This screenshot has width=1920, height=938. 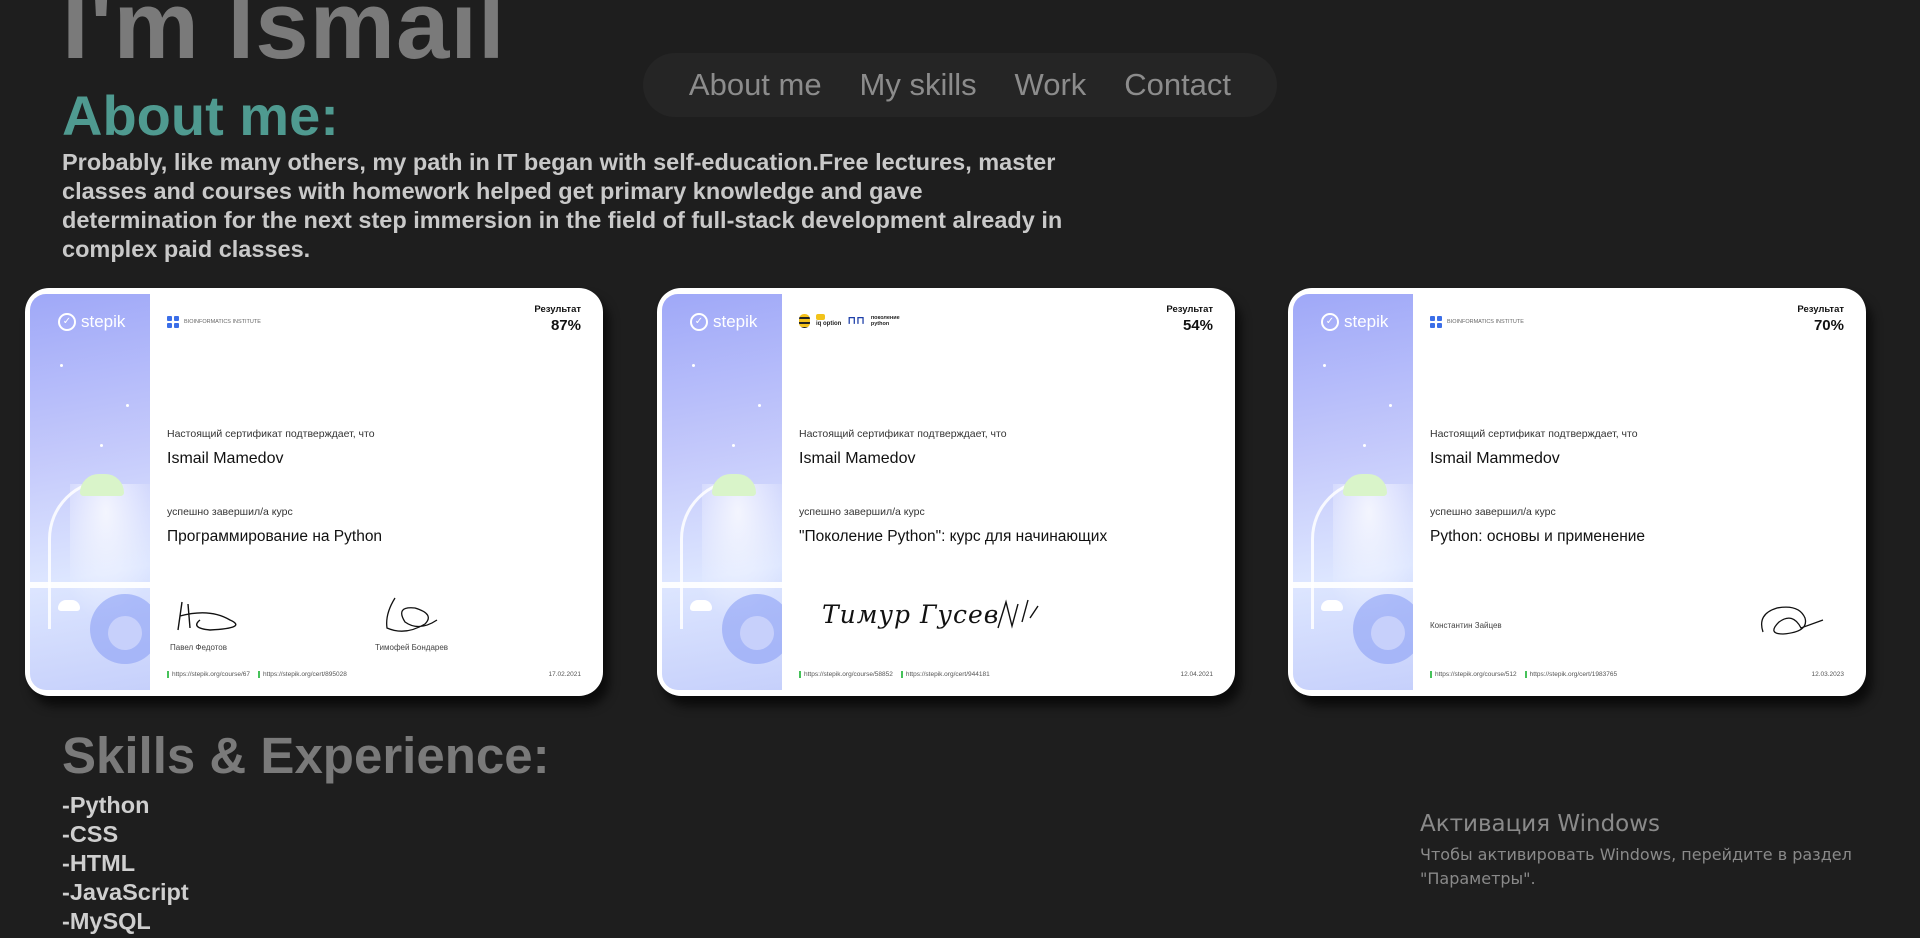 What do you see at coordinates (828, 321) in the screenshot?
I see `iq-option-logo: iq option` at bounding box center [828, 321].